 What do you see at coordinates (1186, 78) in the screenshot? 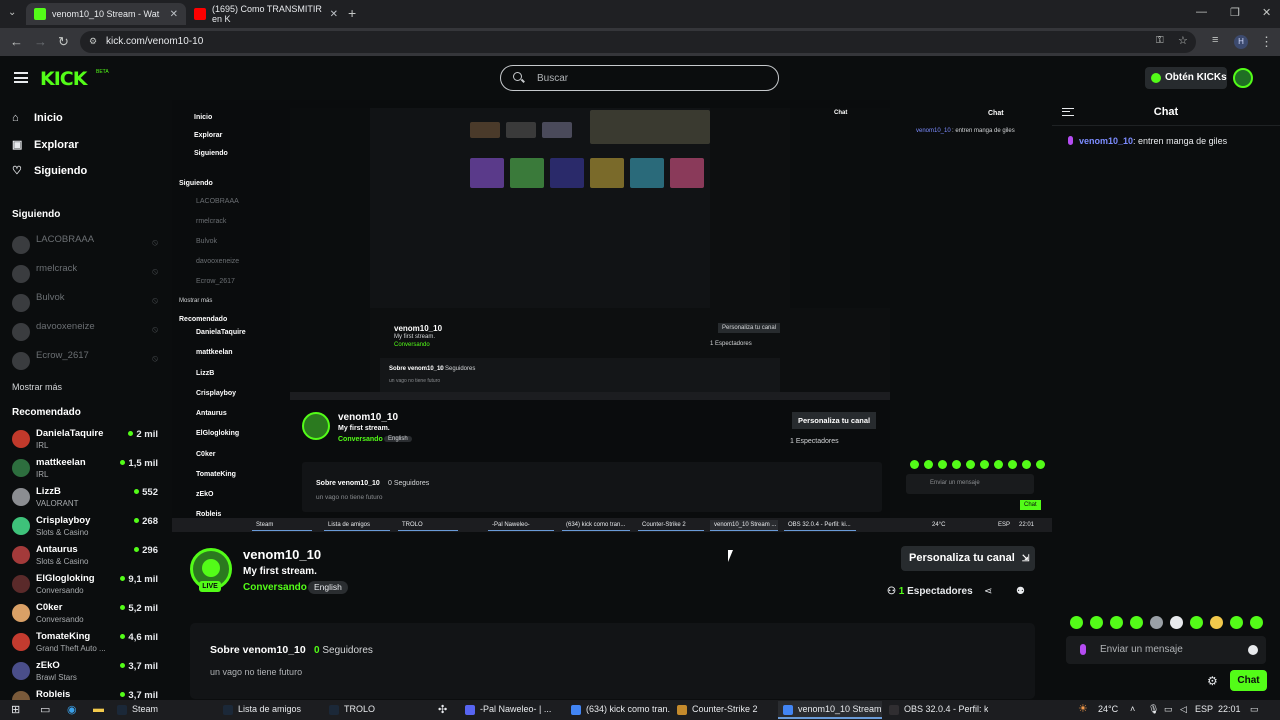
I see `get-kicks-button: Obtén KICKs` at bounding box center [1186, 78].